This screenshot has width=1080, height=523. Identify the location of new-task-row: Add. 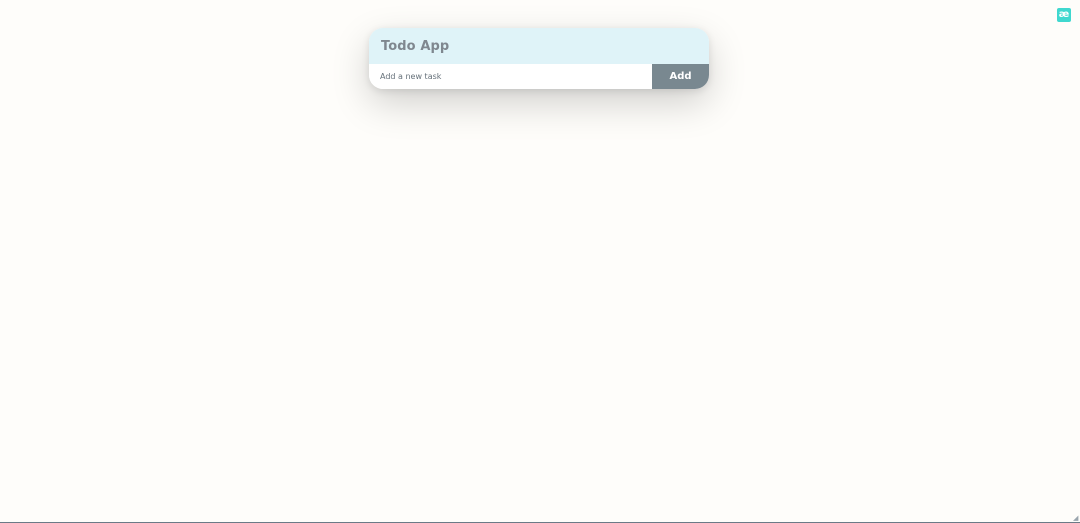
(539, 76).